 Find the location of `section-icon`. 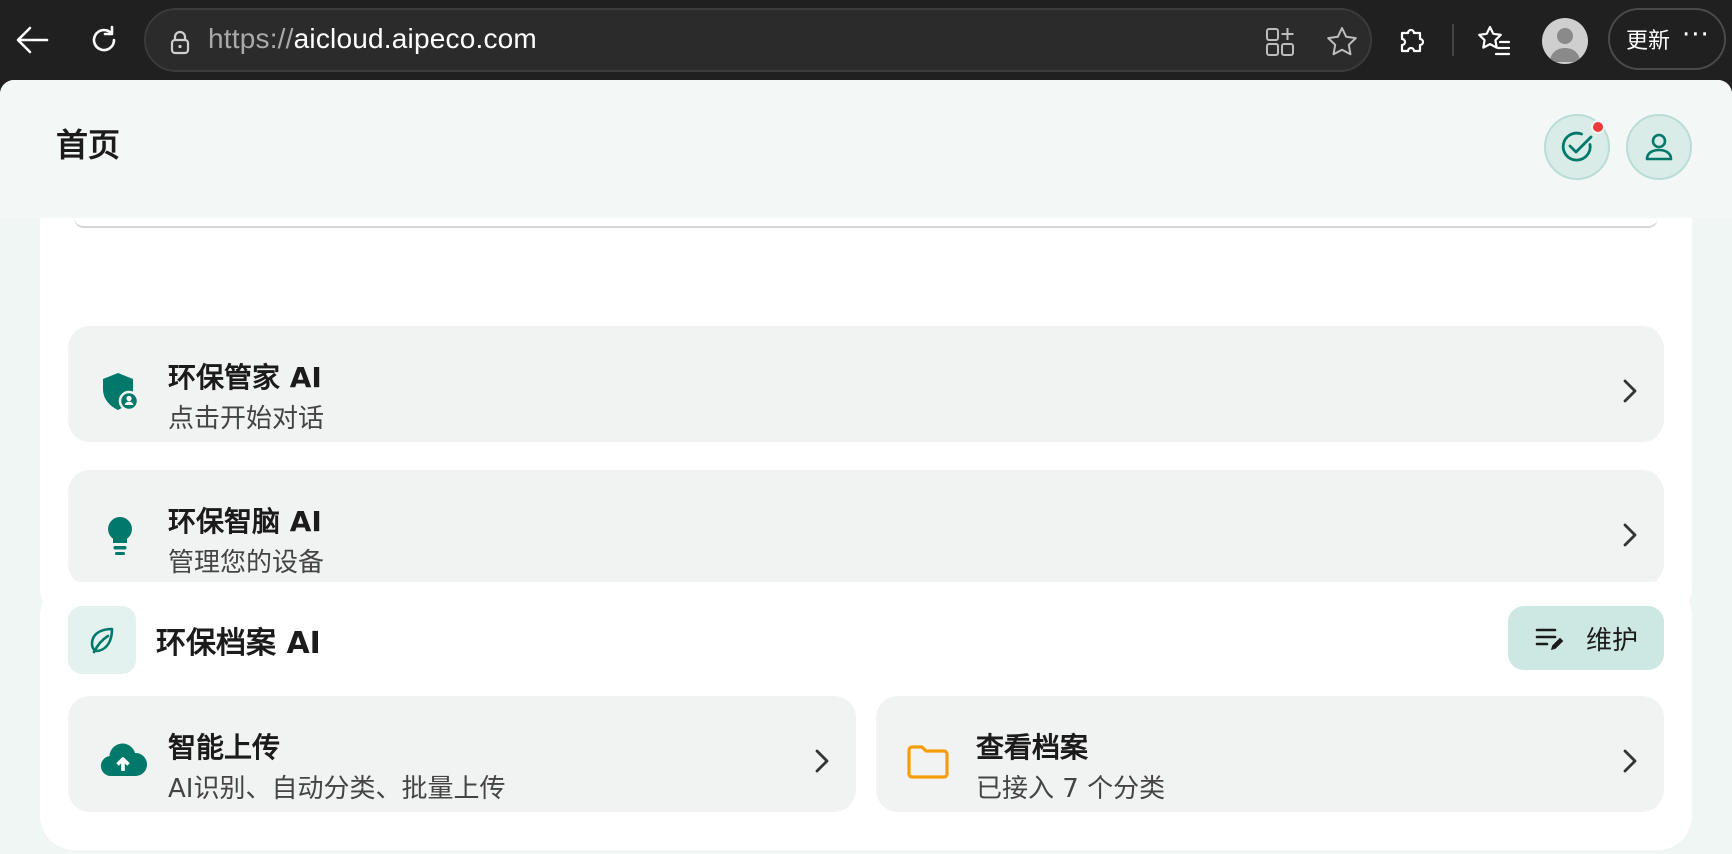

section-icon is located at coordinates (102, 640).